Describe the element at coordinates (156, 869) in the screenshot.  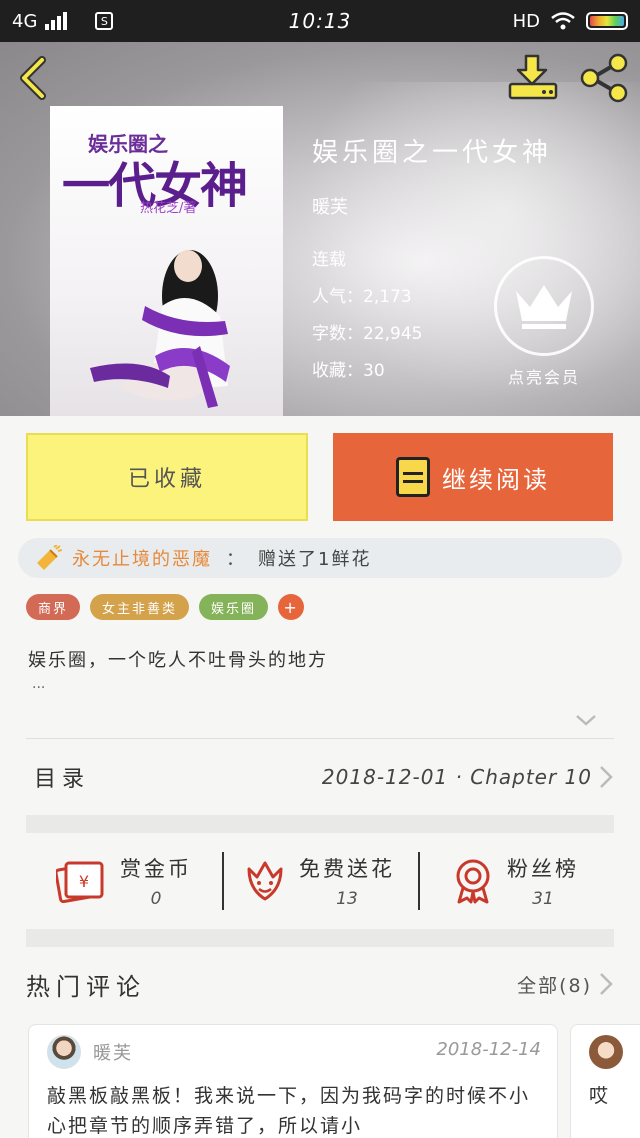
I see `reward-coins-label: 赏金币` at that location.